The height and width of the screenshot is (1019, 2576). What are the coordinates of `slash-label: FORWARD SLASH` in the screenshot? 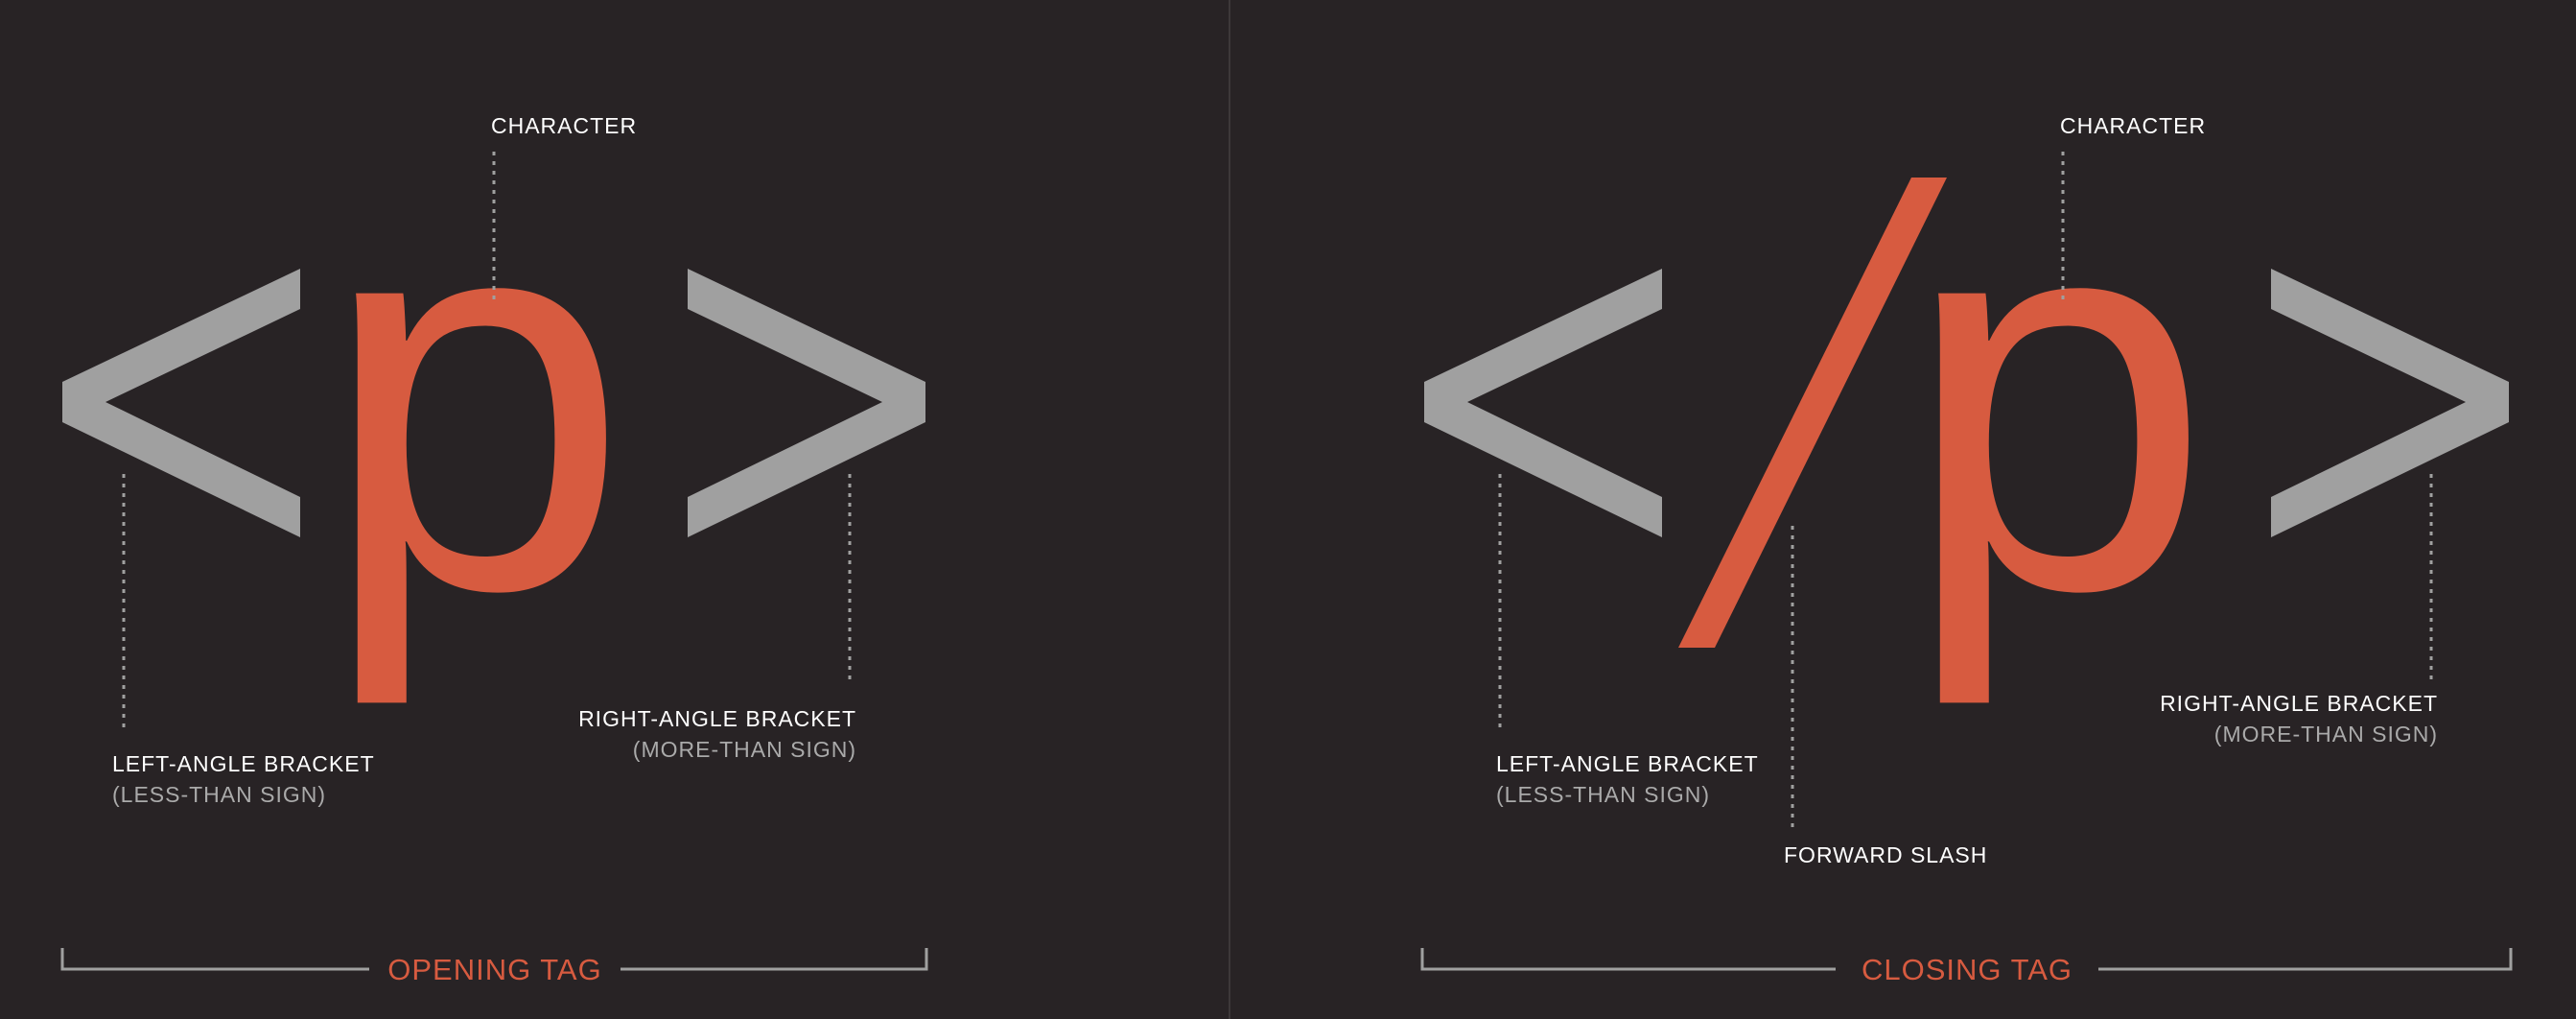 It's located at (1885, 854).